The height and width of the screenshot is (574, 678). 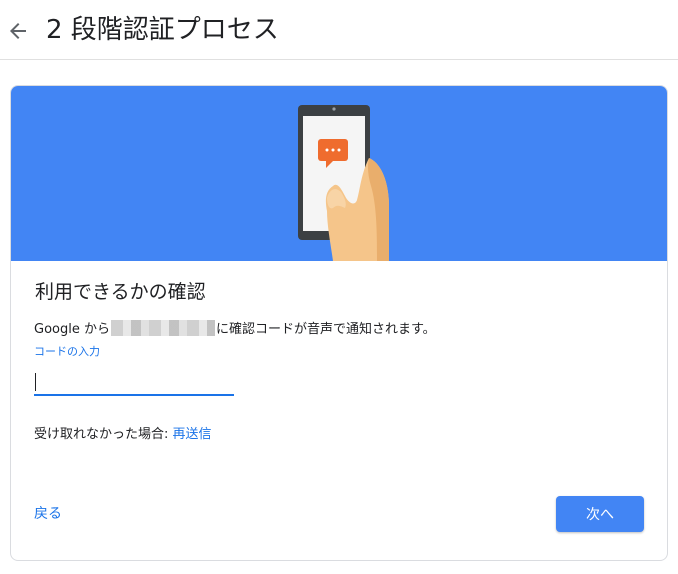 I want to click on resend-row: 受け取れなかった場合: 再送信, so click(x=123, y=435).